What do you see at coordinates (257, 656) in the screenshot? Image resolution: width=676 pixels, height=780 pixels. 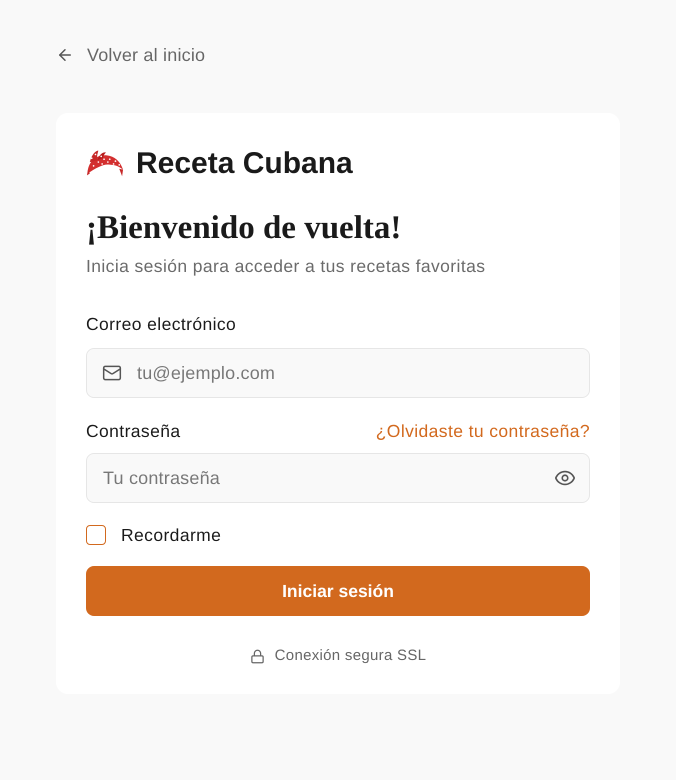 I see `lock-icon` at bounding box center [257, 656].